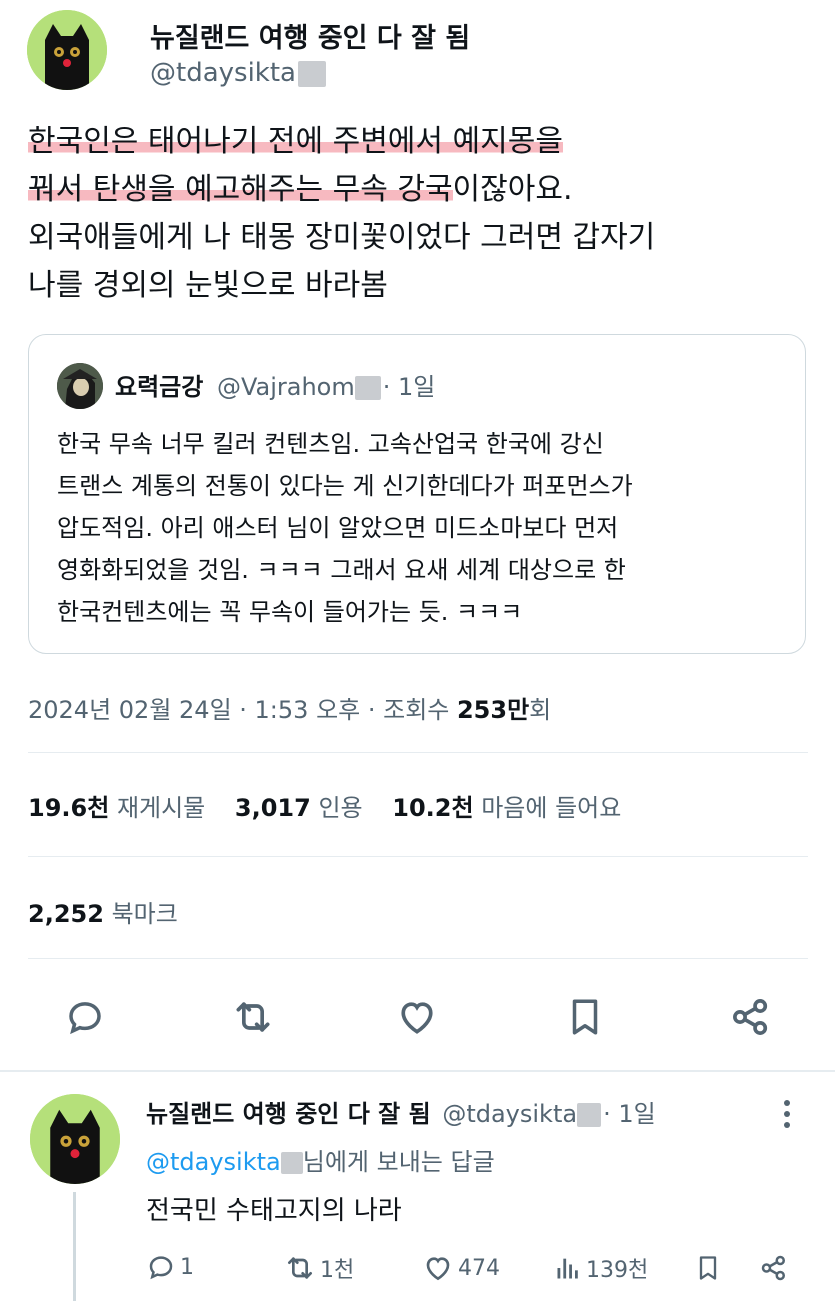 This screenshot has height=1301, width=835. I want to click on bookmark-count: 2,252, so click(66, 914).